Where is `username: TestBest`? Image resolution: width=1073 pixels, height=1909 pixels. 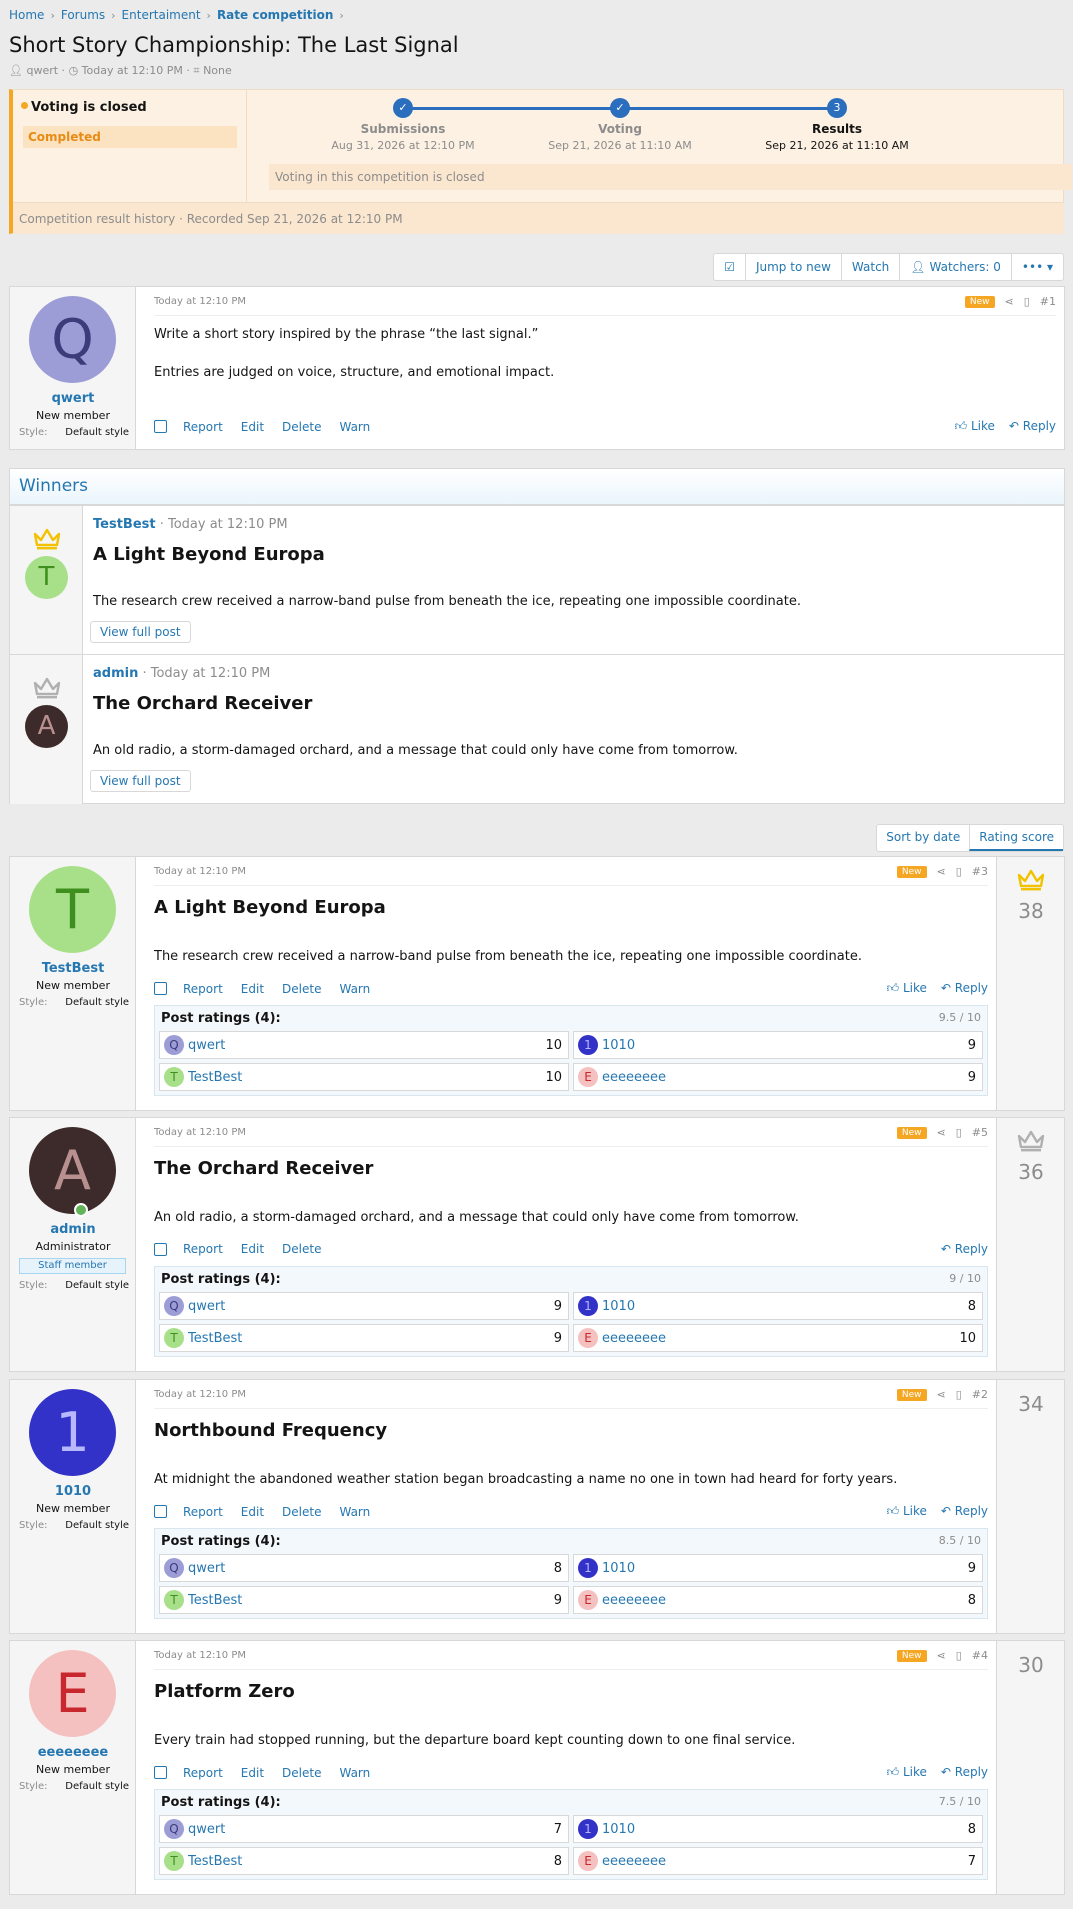
username: TestBest is located at coordinates (73, 968).